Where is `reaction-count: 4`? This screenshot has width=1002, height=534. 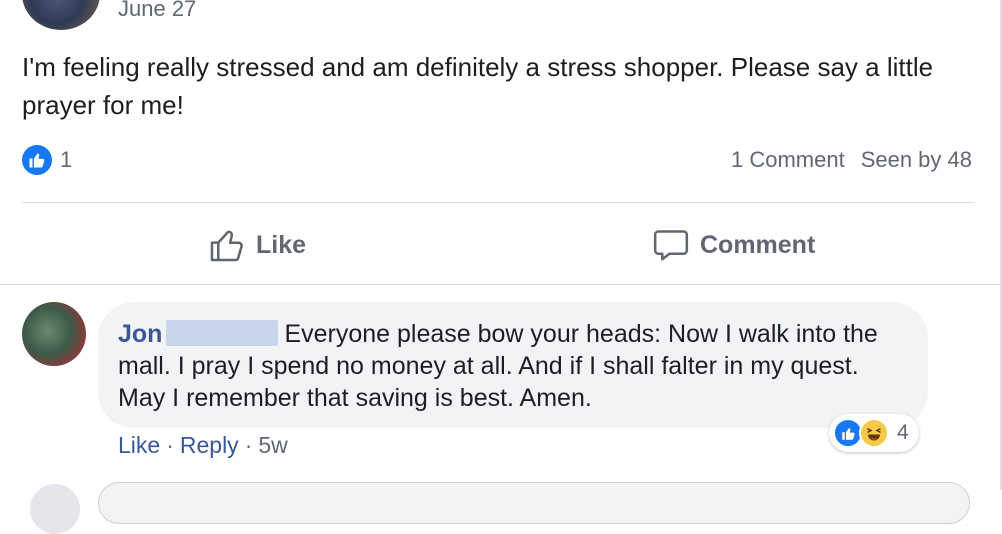 reaction-count: 4 is located at coordinates (903, 432).